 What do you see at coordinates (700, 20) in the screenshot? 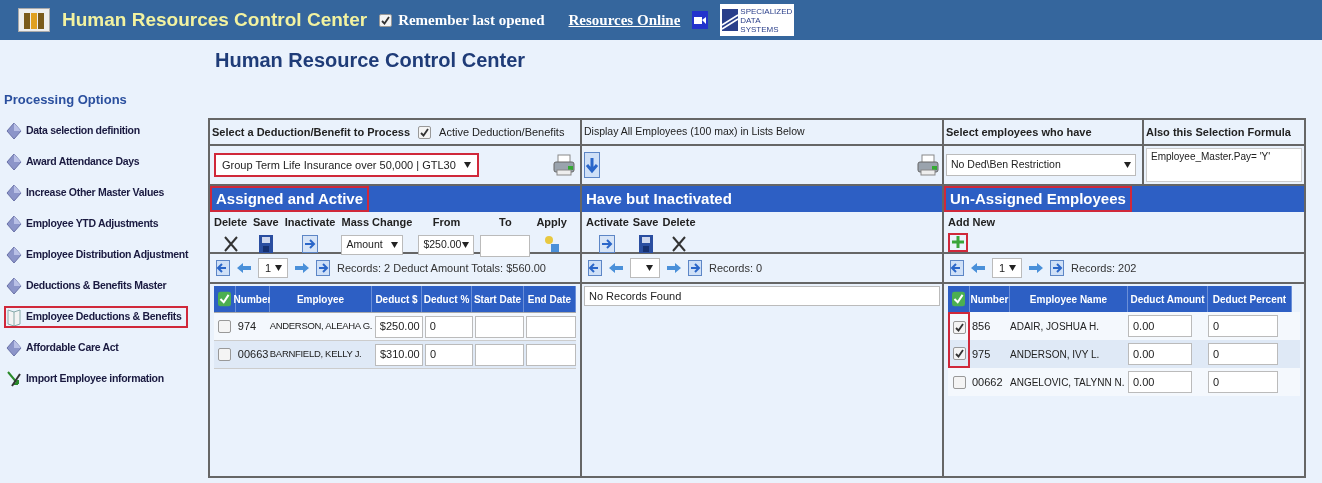
I see `video-camera-icon` at bounding box center [700, 20].